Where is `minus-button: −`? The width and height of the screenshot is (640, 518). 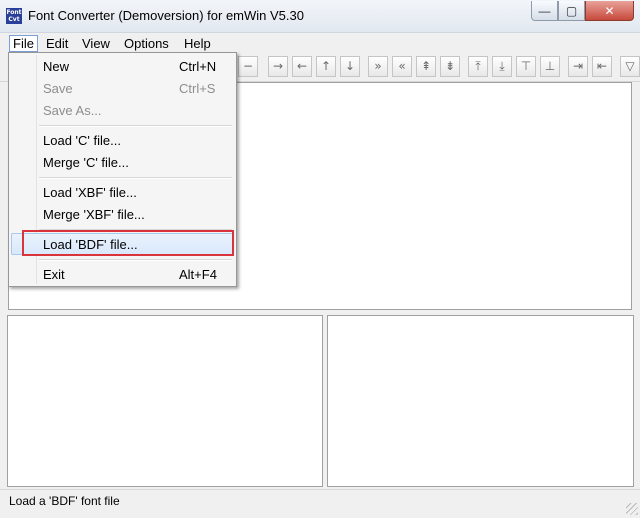
minus-button: − is located at coordinates (248, 66).